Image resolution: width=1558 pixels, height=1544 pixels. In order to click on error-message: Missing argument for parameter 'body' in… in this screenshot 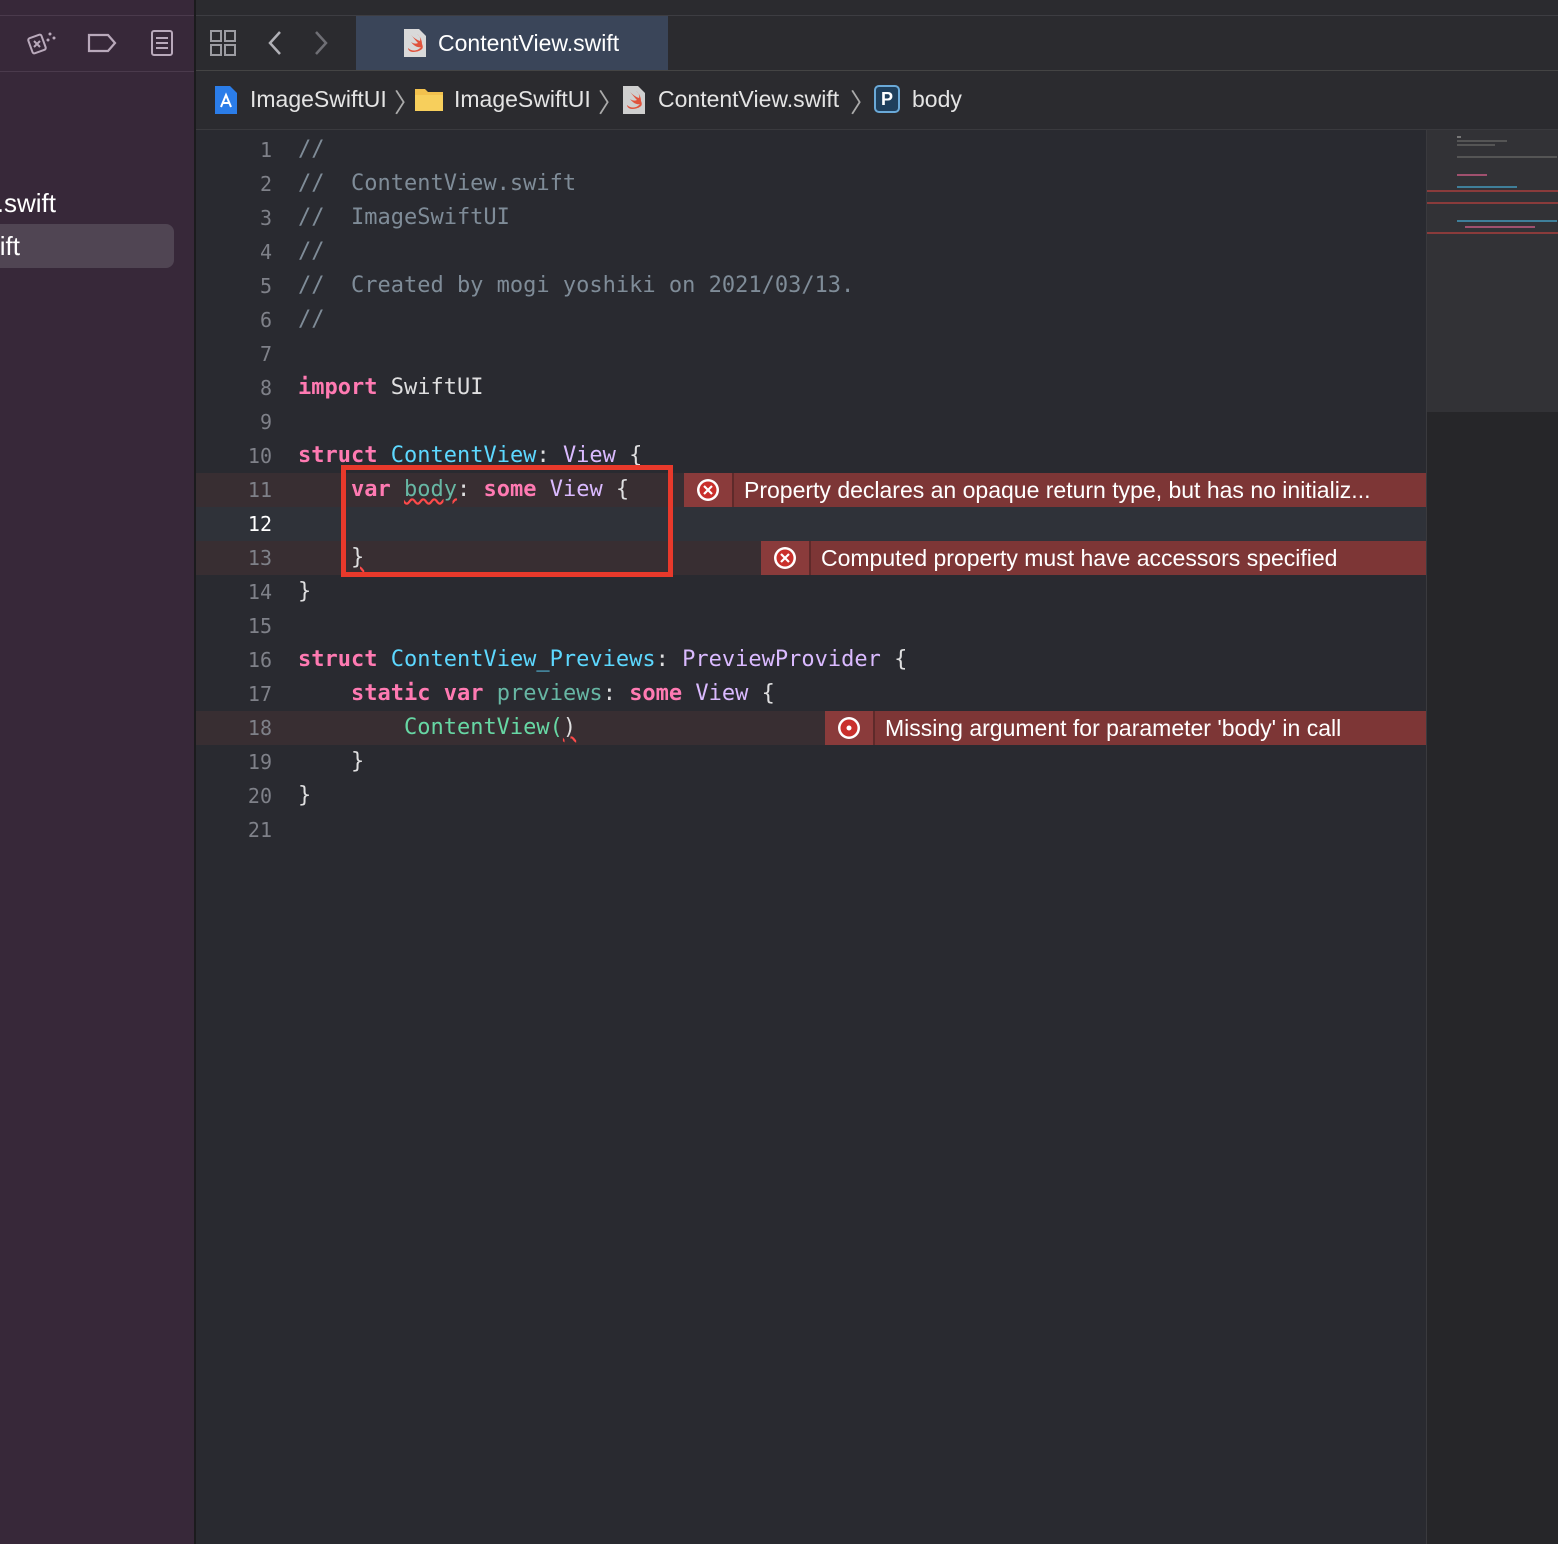, I will do `click(1113, 728)`.